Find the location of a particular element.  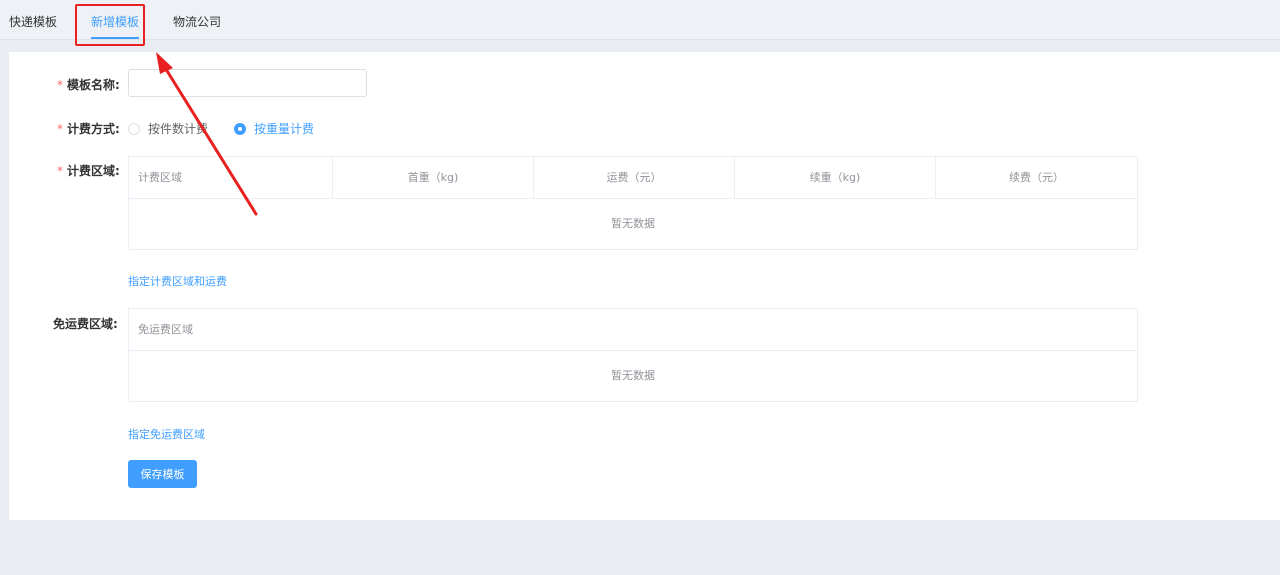

add-billing-region-link: 指定计费区域和运费 is located at coordinates (177, 281).